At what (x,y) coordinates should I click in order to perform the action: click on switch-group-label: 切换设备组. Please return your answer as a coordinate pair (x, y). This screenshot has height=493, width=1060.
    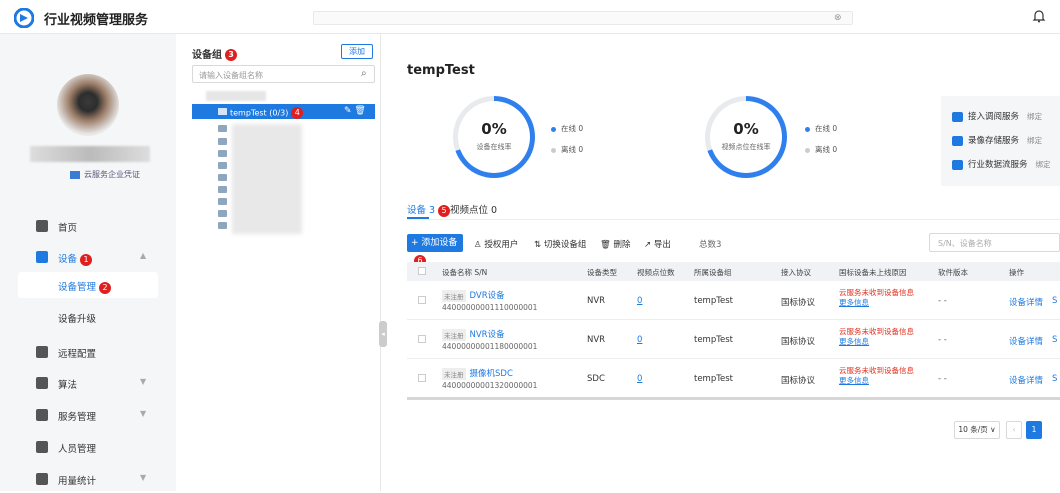
    Looking at the image, I should click on (565, 245).